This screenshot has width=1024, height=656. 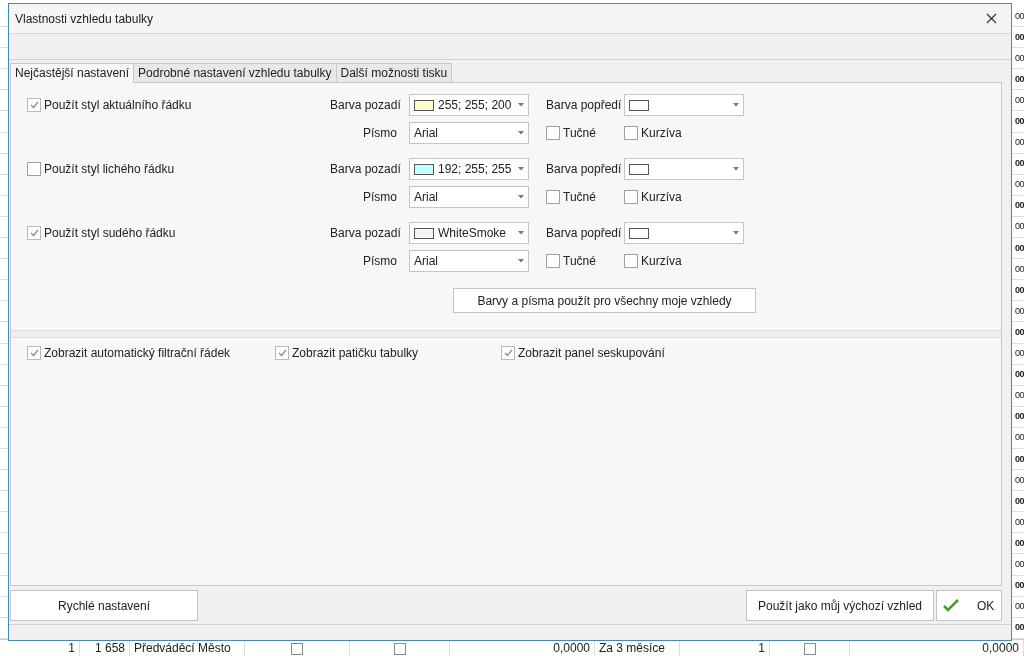 What do you see at coordinates (469, 105) in the screenshot?
I see `color-dropdown: 255; 255; 200` at bounding box center [469, 105].